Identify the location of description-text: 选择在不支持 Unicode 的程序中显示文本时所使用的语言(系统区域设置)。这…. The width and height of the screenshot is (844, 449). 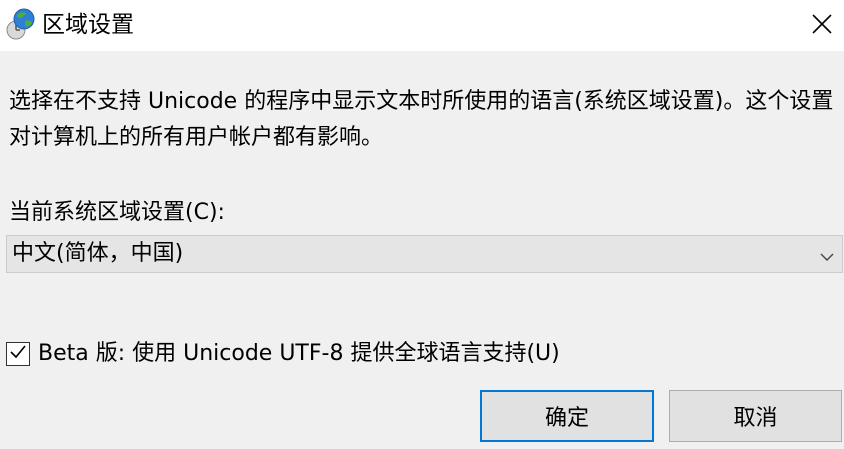
(421, 119).